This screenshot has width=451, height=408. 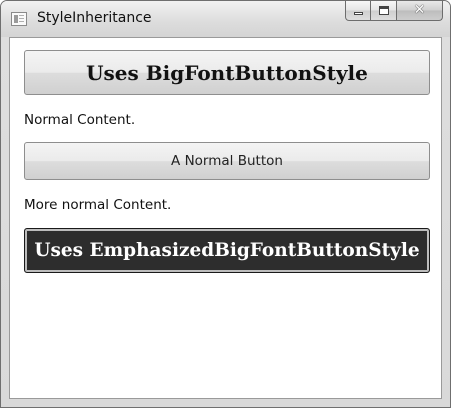 I want to click on window-title: StyleInheritance, so click(x=94, y=18).